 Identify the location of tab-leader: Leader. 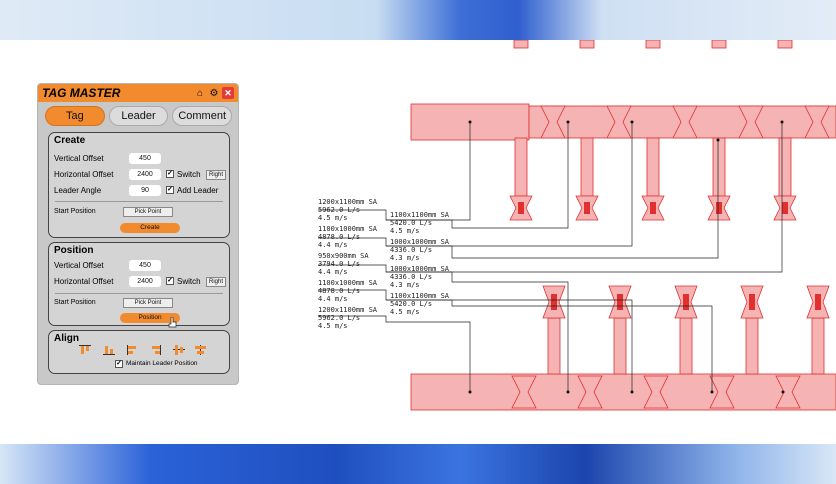
(138, 116).